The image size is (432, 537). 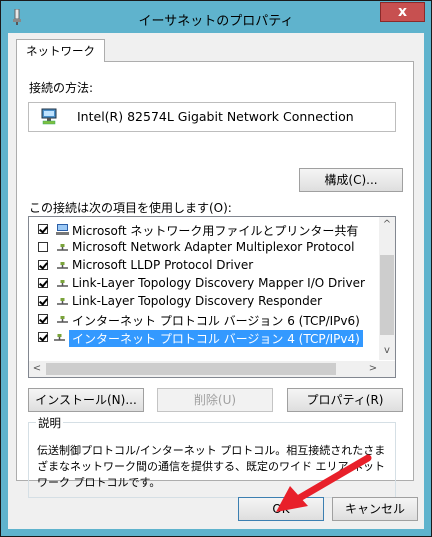 What do you see at coordinates (215, 231) in the screenshot?
I see `item-label: Microsoft ネットワーク用ファイルとプリンター共有` at bounding box center [215, 231].